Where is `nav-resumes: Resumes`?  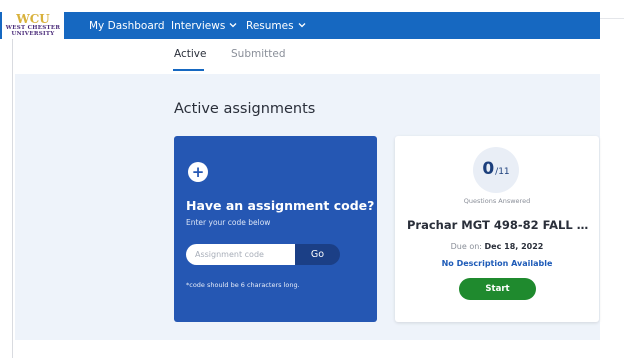
nav-resumes: Resumes is located at coordinates (276, 25).